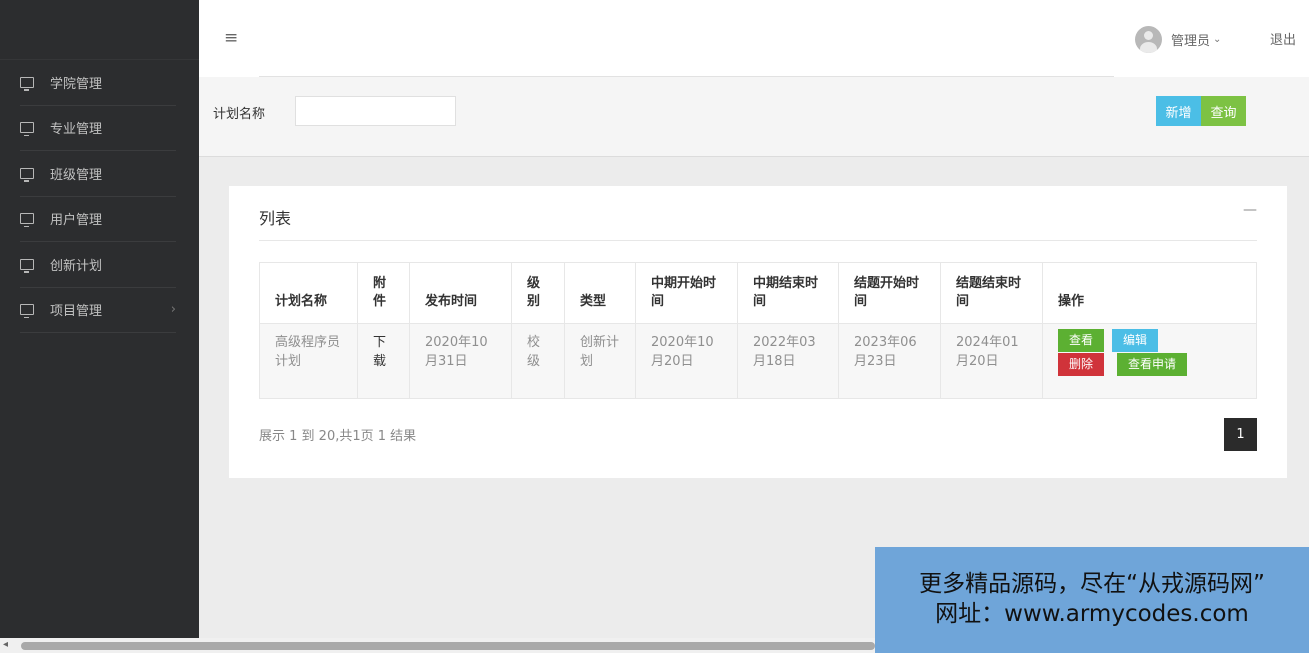  I want to click on sidebar-item-innovation-plan: 创新计划, so click(98, 265).